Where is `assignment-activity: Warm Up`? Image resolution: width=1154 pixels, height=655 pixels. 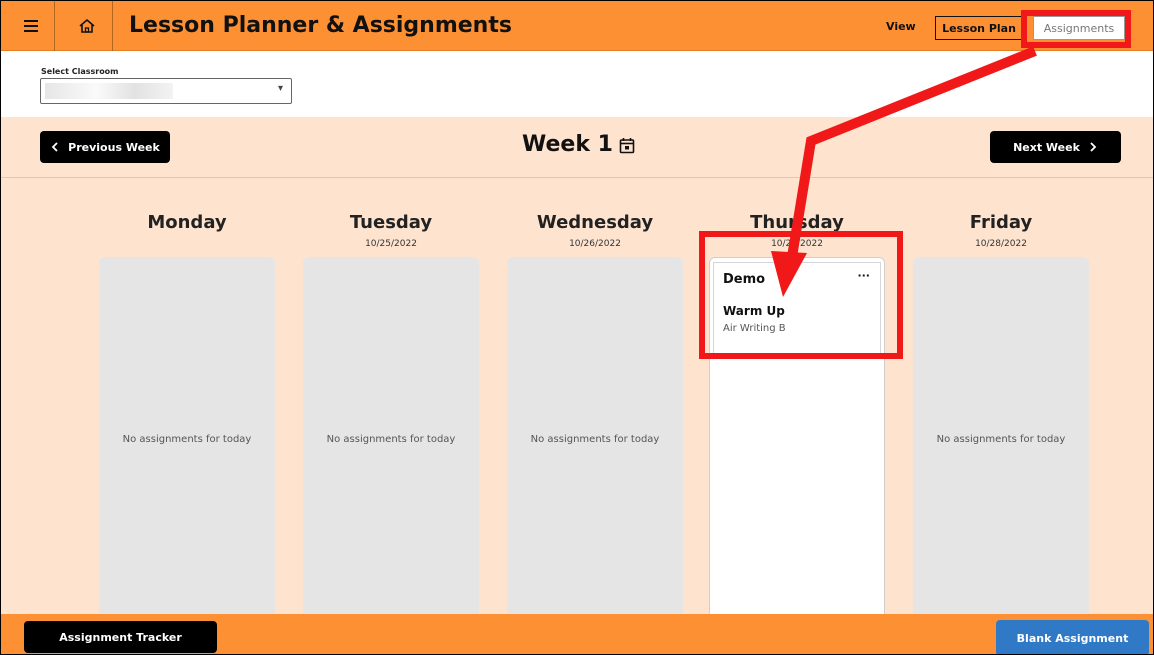 assignment-activity: Warm Up is located at coordinates (754, 311).